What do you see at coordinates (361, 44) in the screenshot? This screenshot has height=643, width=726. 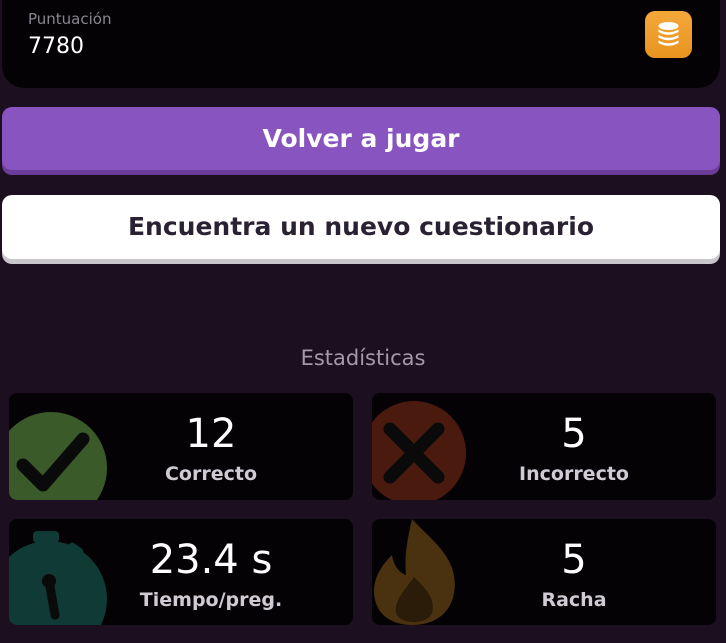 I see `score-card: Puntuación 7780` at bounding box center [361, 44].